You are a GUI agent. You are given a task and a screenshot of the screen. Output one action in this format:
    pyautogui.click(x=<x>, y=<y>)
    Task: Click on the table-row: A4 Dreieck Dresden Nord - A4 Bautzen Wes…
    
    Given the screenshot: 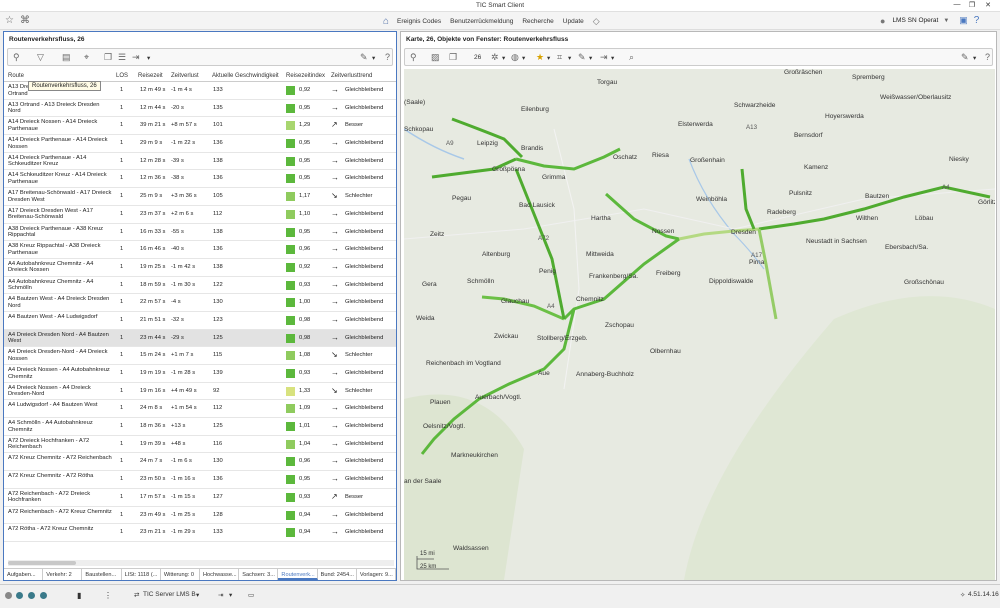 What is the action you would take?
    pyautogui.click(x=200, y=338)
    